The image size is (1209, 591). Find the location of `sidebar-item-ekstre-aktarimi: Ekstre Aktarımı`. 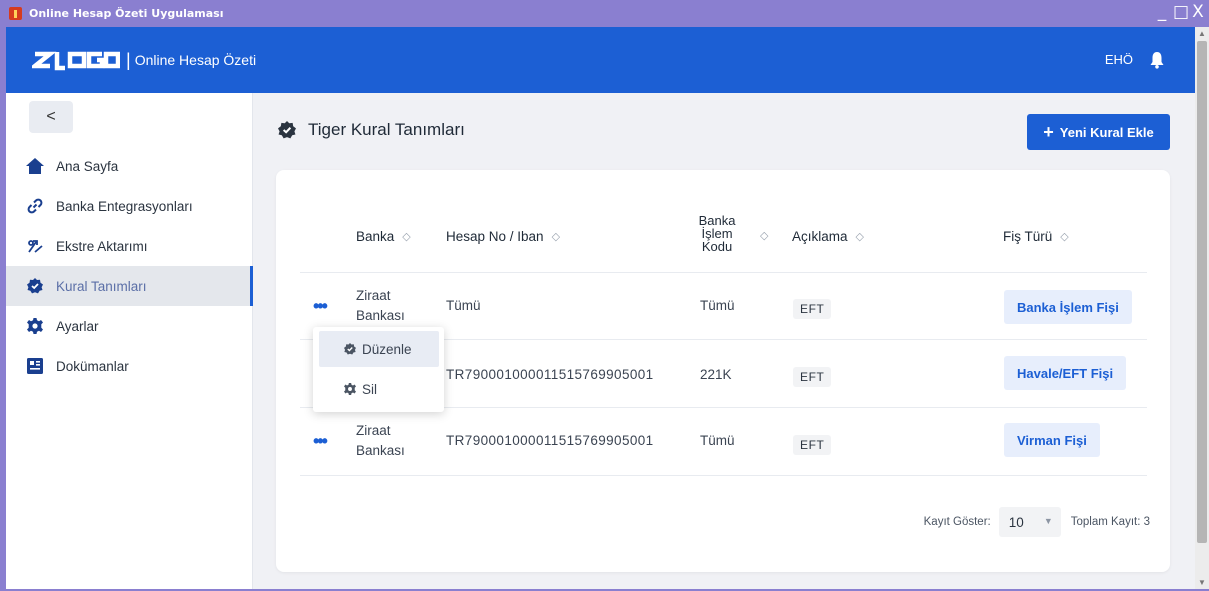

sidebar-item-ekstre-aktarimi: Ekstre Aktarımı is located at coordinates (129, 246).